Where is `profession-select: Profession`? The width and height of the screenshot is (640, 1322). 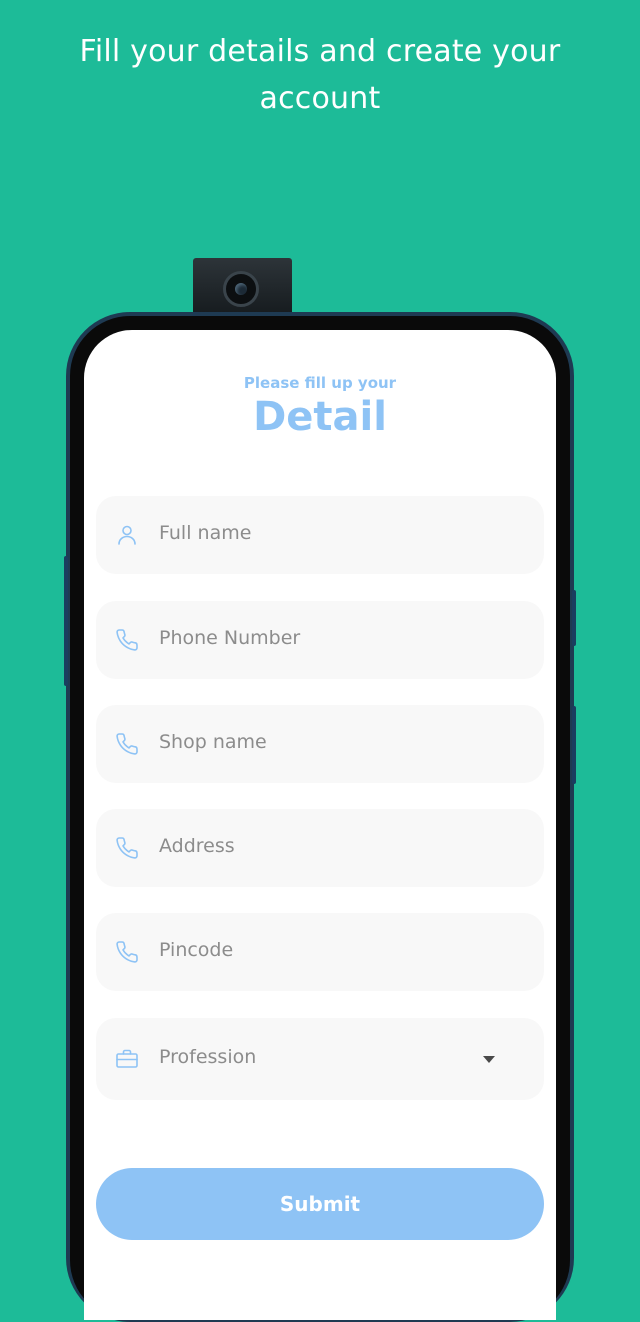
profession-select: Profession is located at coordinates (320, 1059).